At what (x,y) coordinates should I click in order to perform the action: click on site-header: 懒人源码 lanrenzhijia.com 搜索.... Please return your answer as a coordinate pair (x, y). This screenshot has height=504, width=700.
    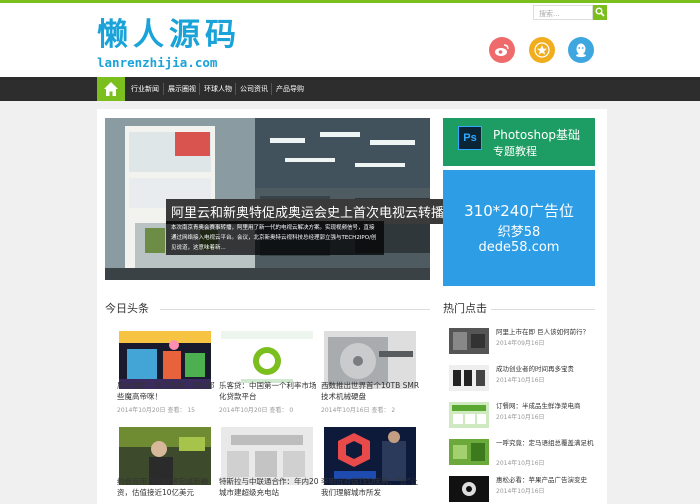
    Looking at the image, I should click on (350, 40).